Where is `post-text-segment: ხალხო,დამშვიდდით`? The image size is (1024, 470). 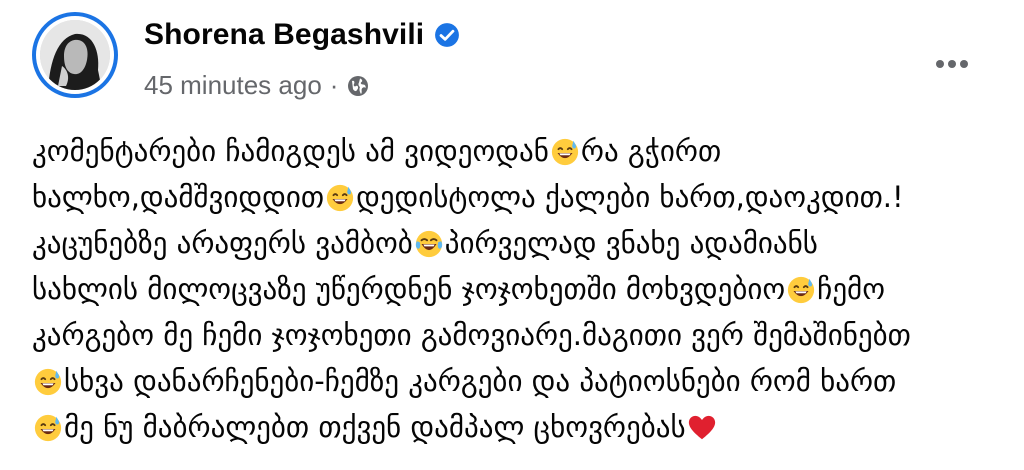
post-text-segment: ხალხო,დამშვიდდით is located at coordinates (178, 197).